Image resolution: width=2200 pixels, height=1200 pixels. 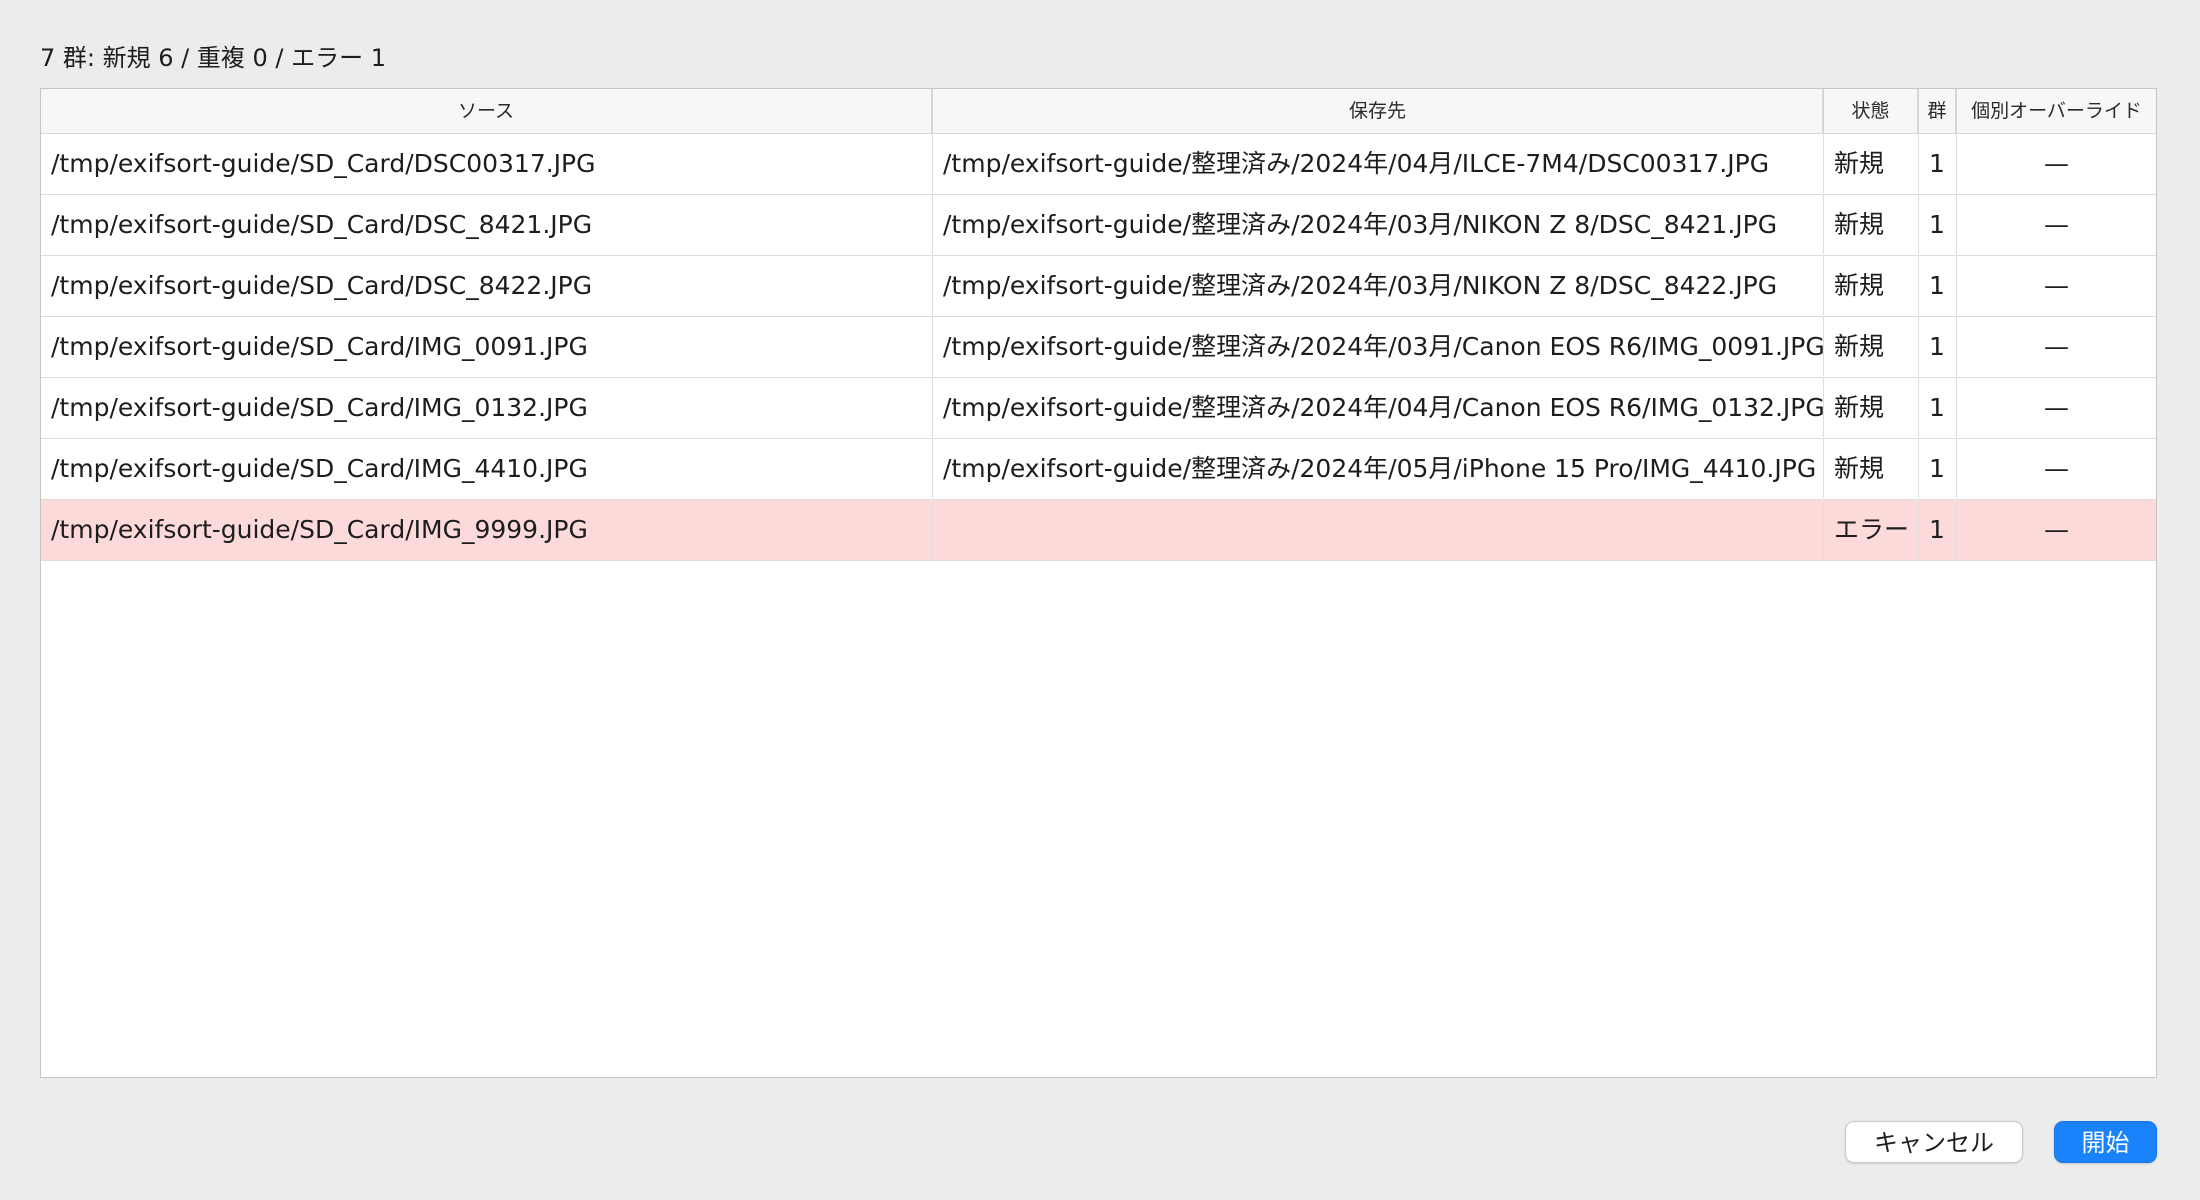 What do you see at coordinates (1934, 1142) in the screenshot?
I see `cancel-button: キャンセル` at bounding box center [1934, 1142].